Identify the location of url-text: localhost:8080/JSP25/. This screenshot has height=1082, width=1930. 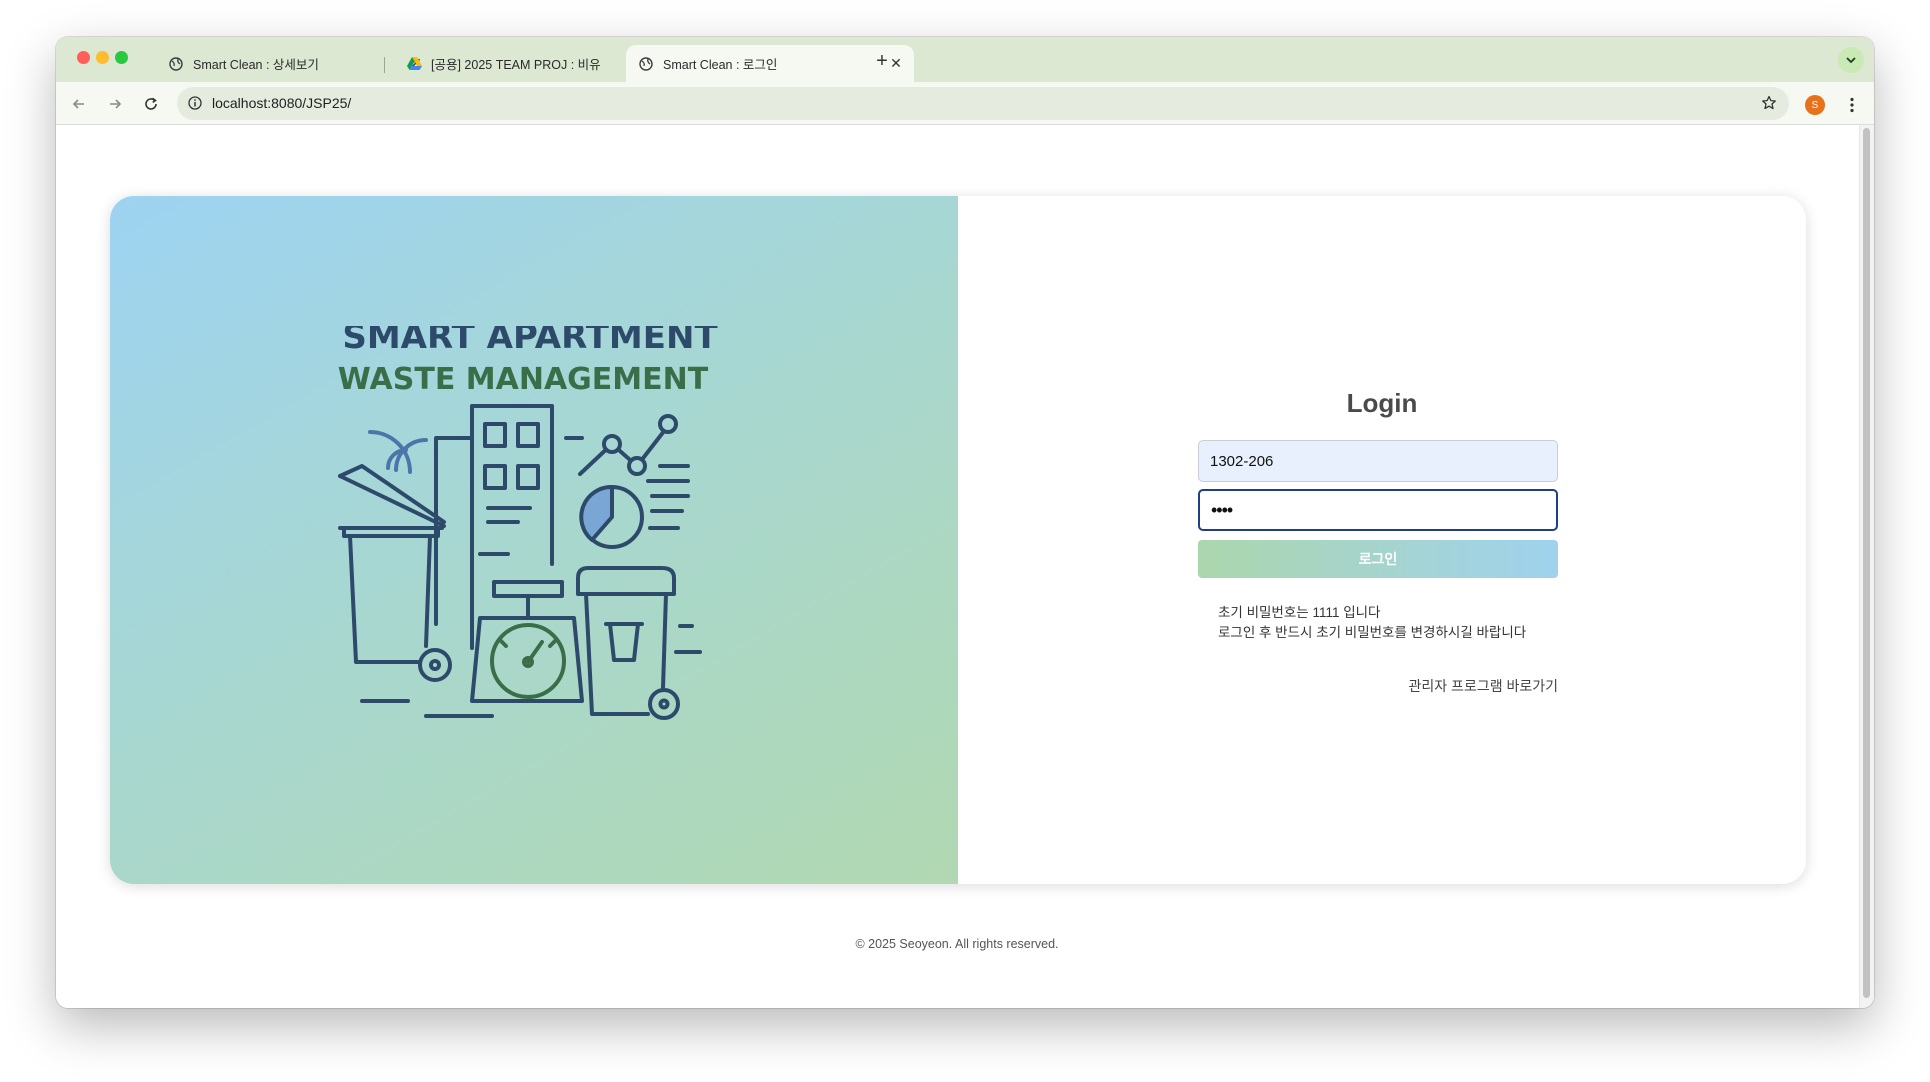
(281, 103).